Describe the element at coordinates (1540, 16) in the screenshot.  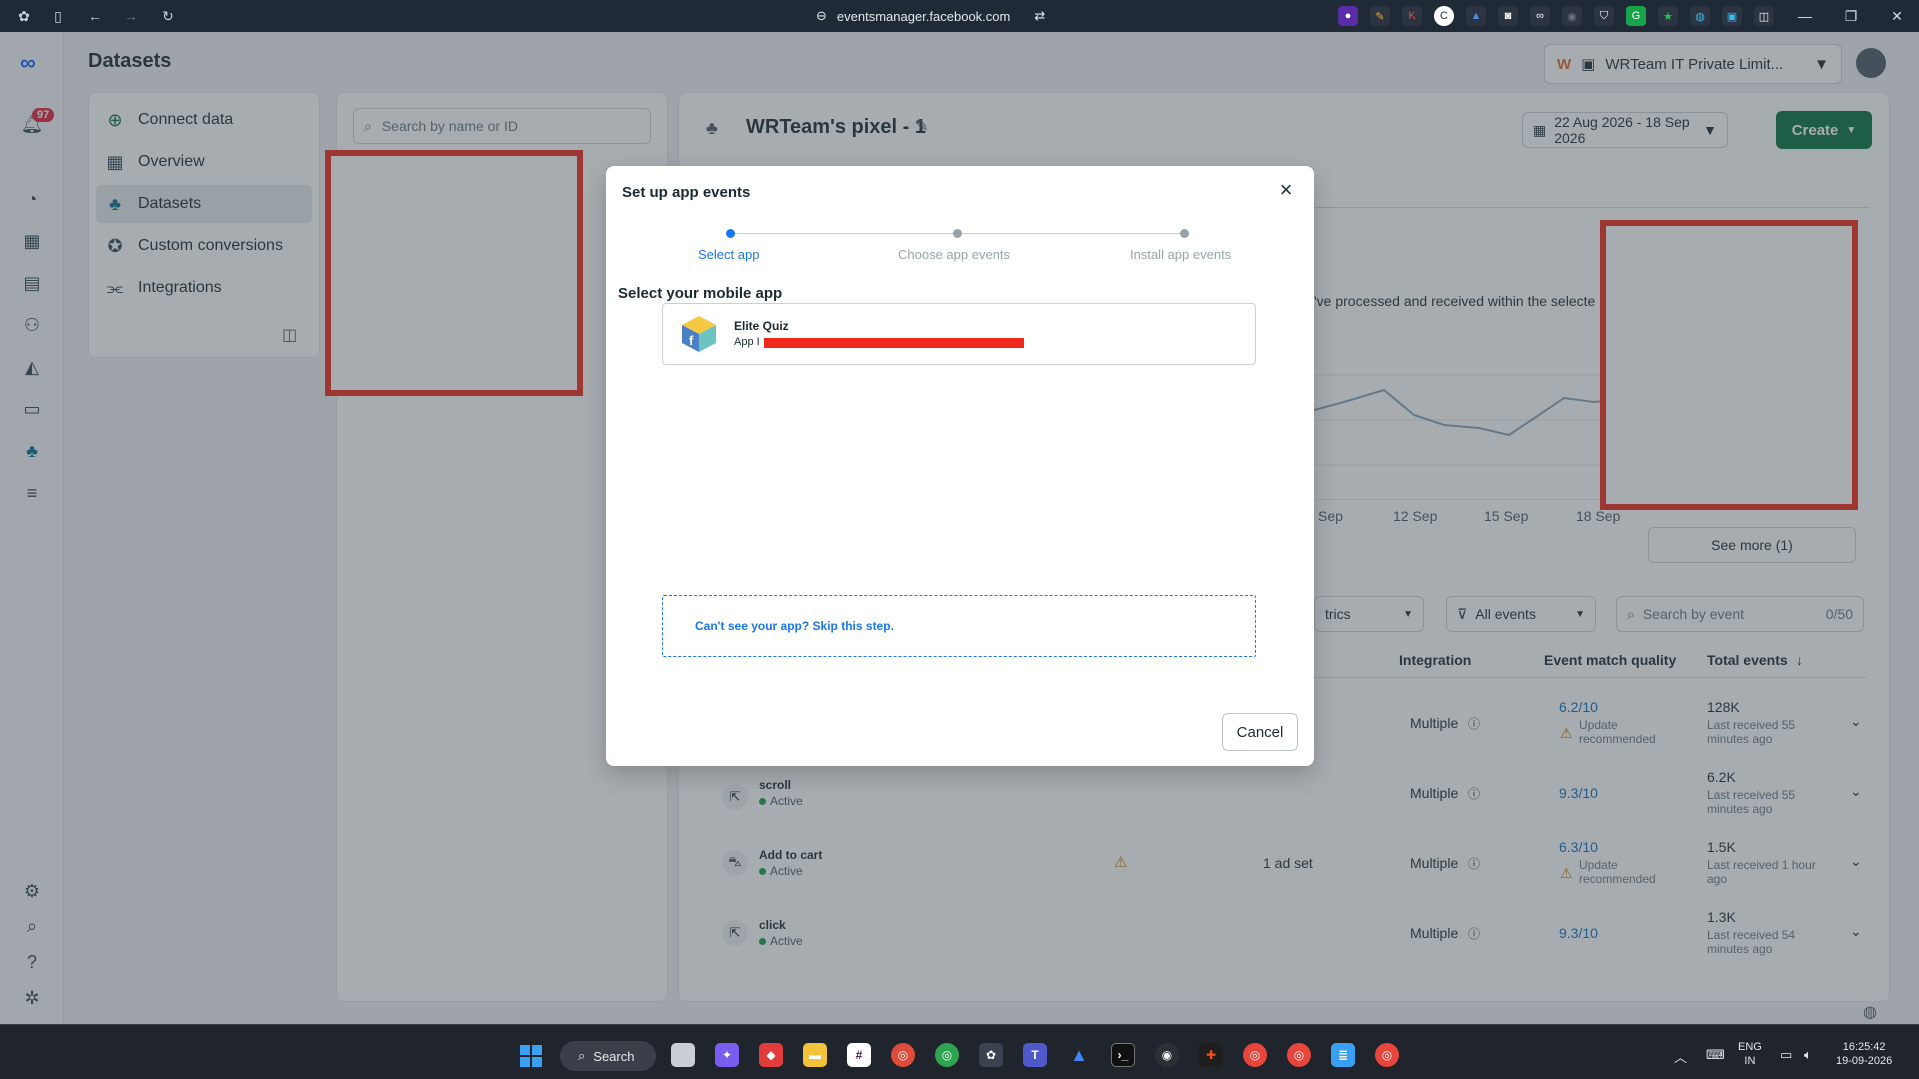
I see `spy-extension-icon: ∞` at that location.